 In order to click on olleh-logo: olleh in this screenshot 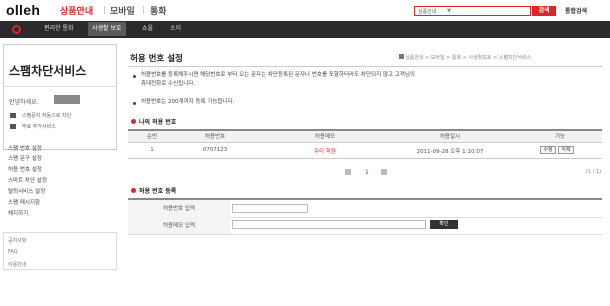, I will do `click(23, 10)`.